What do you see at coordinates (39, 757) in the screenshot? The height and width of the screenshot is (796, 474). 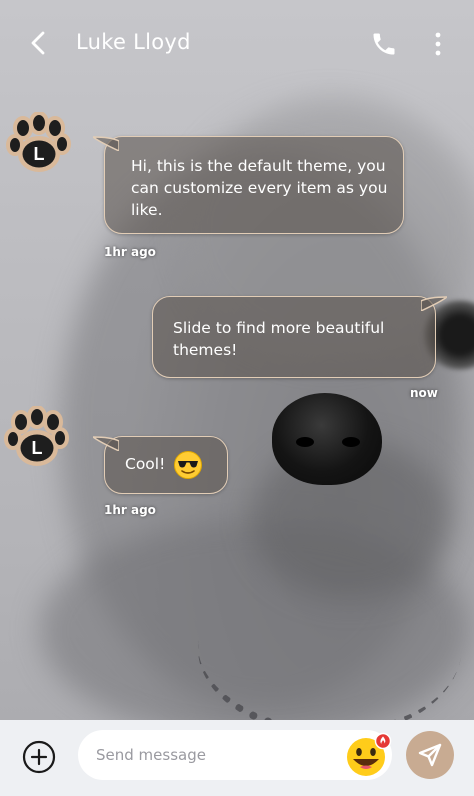 I see `plus-circle-icon` at bounding box center [39, 757].